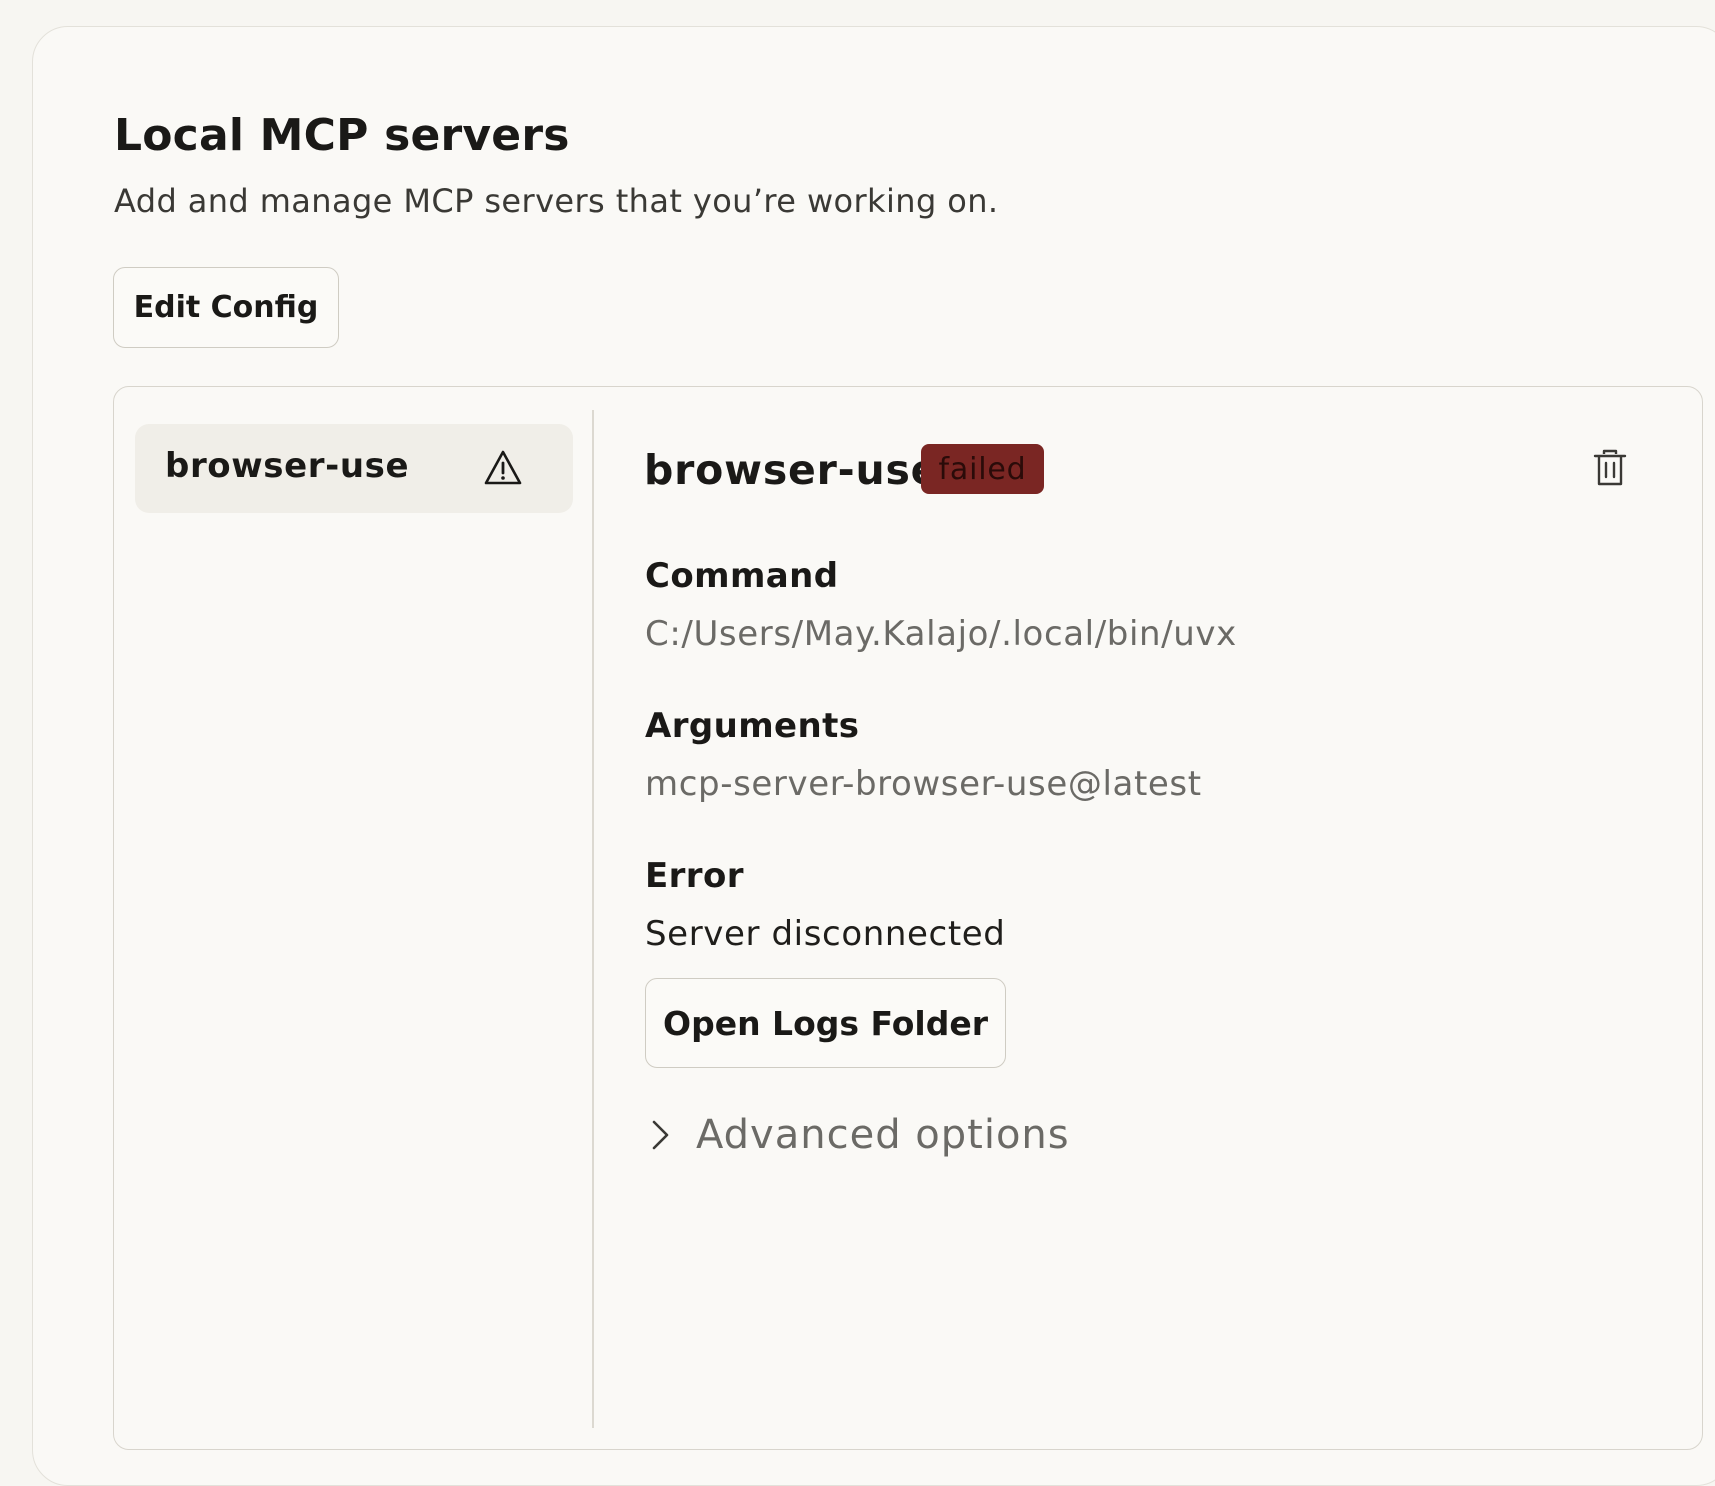  What do you see at coordinates (660, 1135) in the screenshot?
I see `chevron-right-icon` at bounding box center [660, 1135].